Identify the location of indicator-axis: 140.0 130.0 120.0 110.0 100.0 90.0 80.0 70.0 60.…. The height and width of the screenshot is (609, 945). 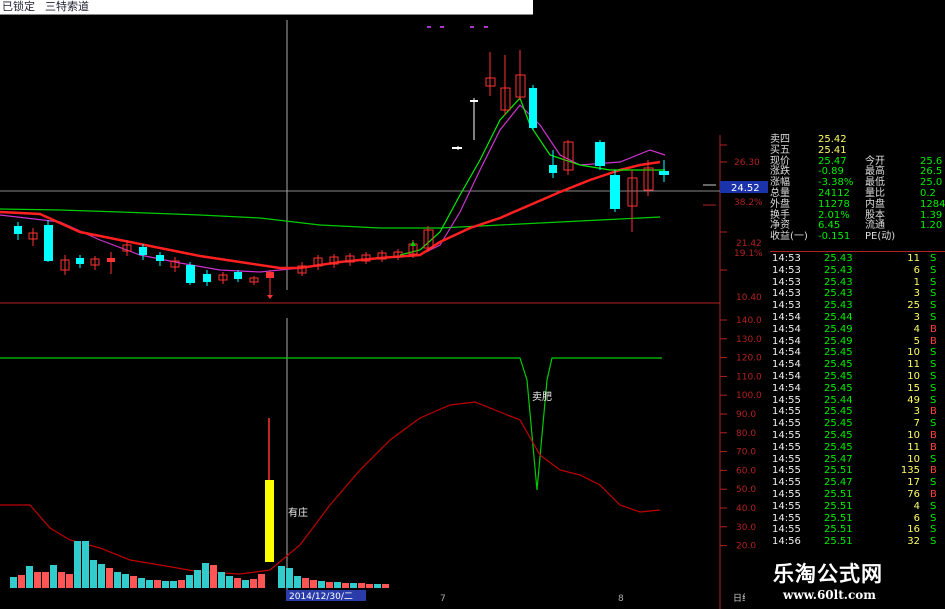
(741, 434).